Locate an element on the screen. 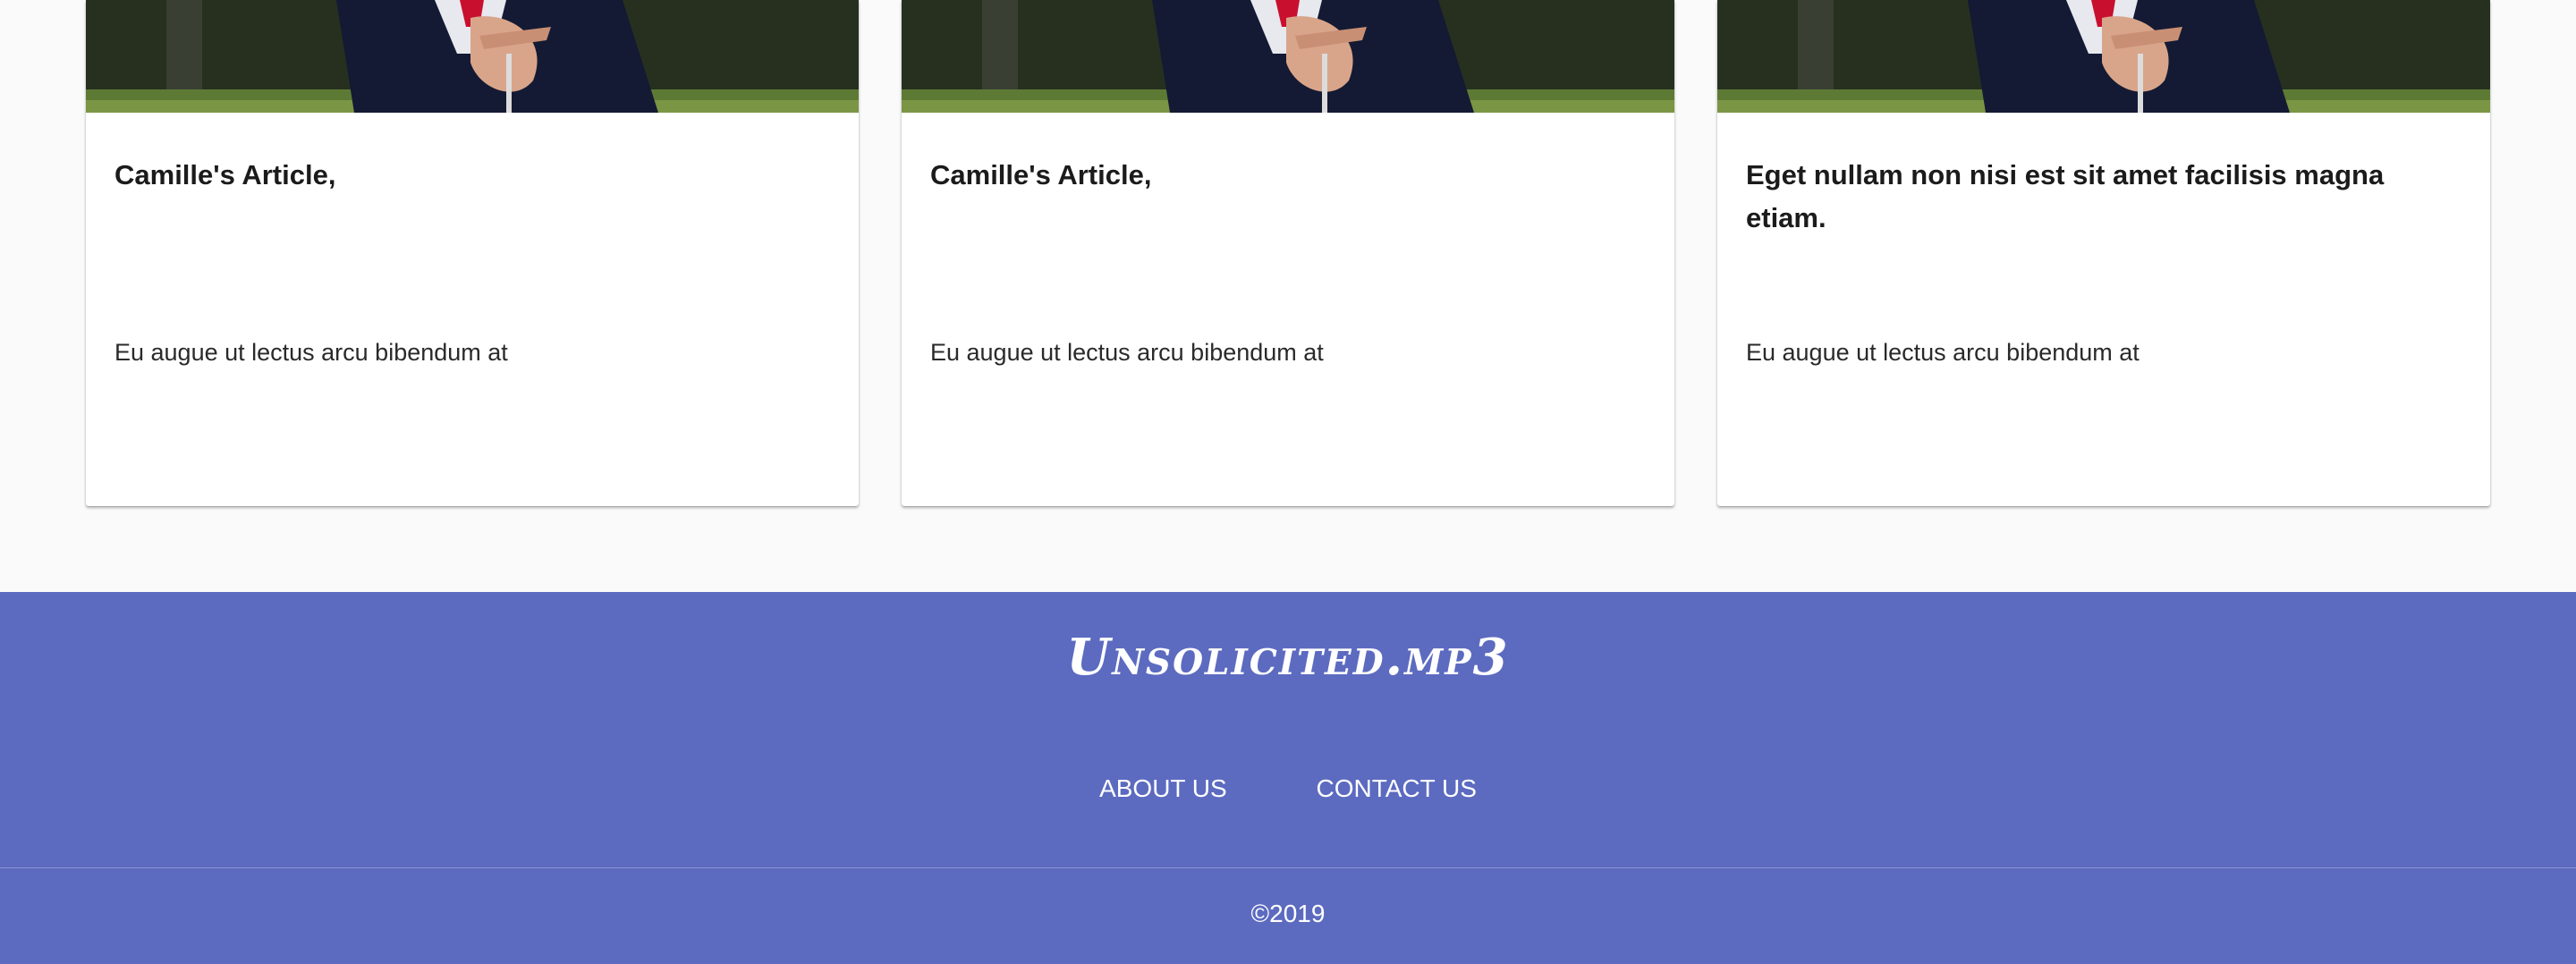  footer-brand-logo: Unsolicited.mp3 is located at coordinates (1288, 658).